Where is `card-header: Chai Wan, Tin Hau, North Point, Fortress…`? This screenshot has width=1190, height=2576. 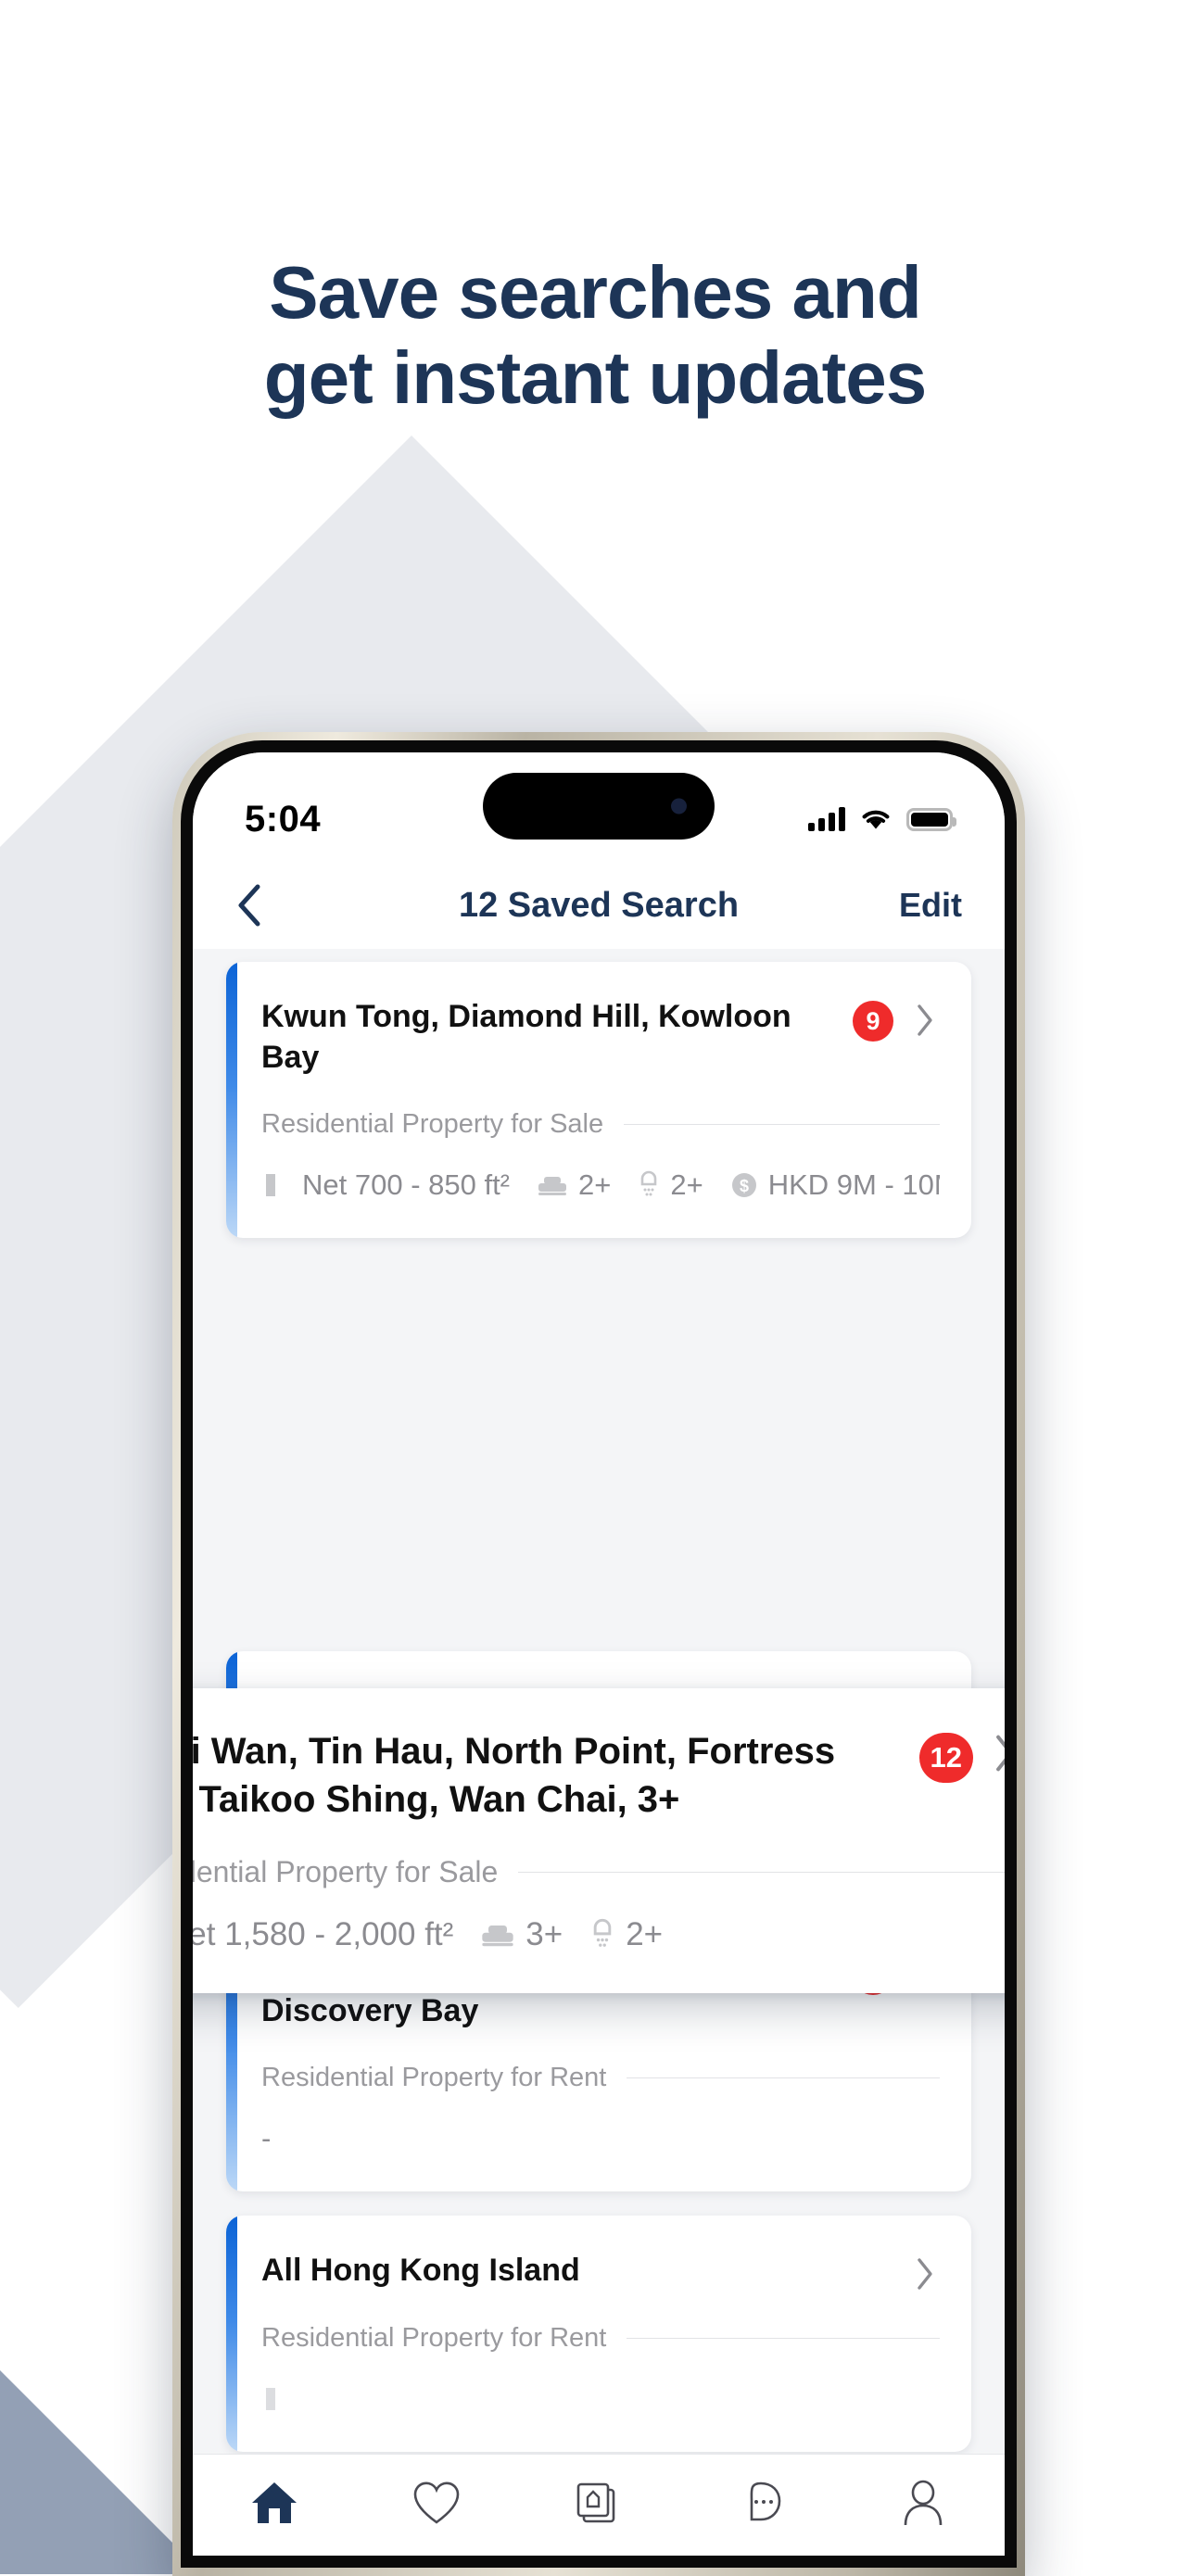 card-header: Chai Wan, Tin Hau, North Point, Fortress… is located at coordinates (599, 1775).